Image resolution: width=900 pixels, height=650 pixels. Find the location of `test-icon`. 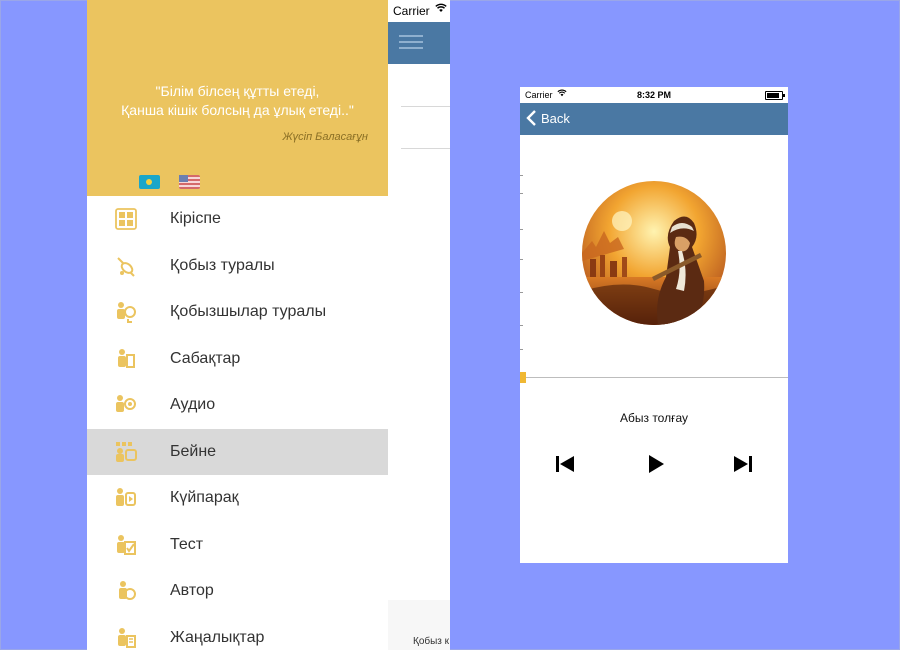

test-icon is located at coordinates (126, 544).